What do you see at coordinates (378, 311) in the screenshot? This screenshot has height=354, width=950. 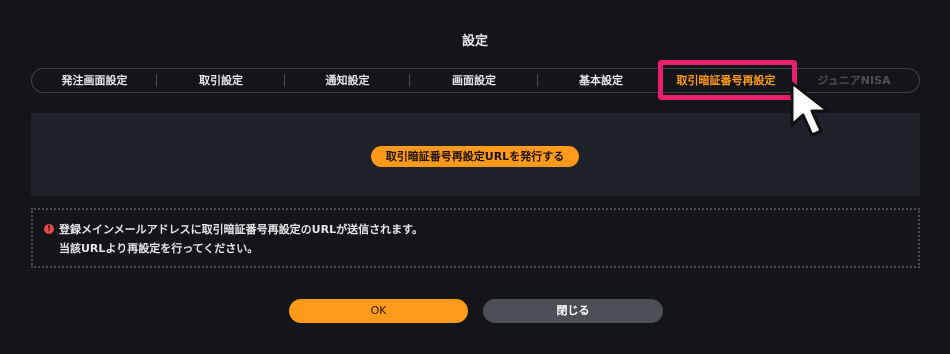 I see `ok-button: OK` at bounding box center [378, 311].